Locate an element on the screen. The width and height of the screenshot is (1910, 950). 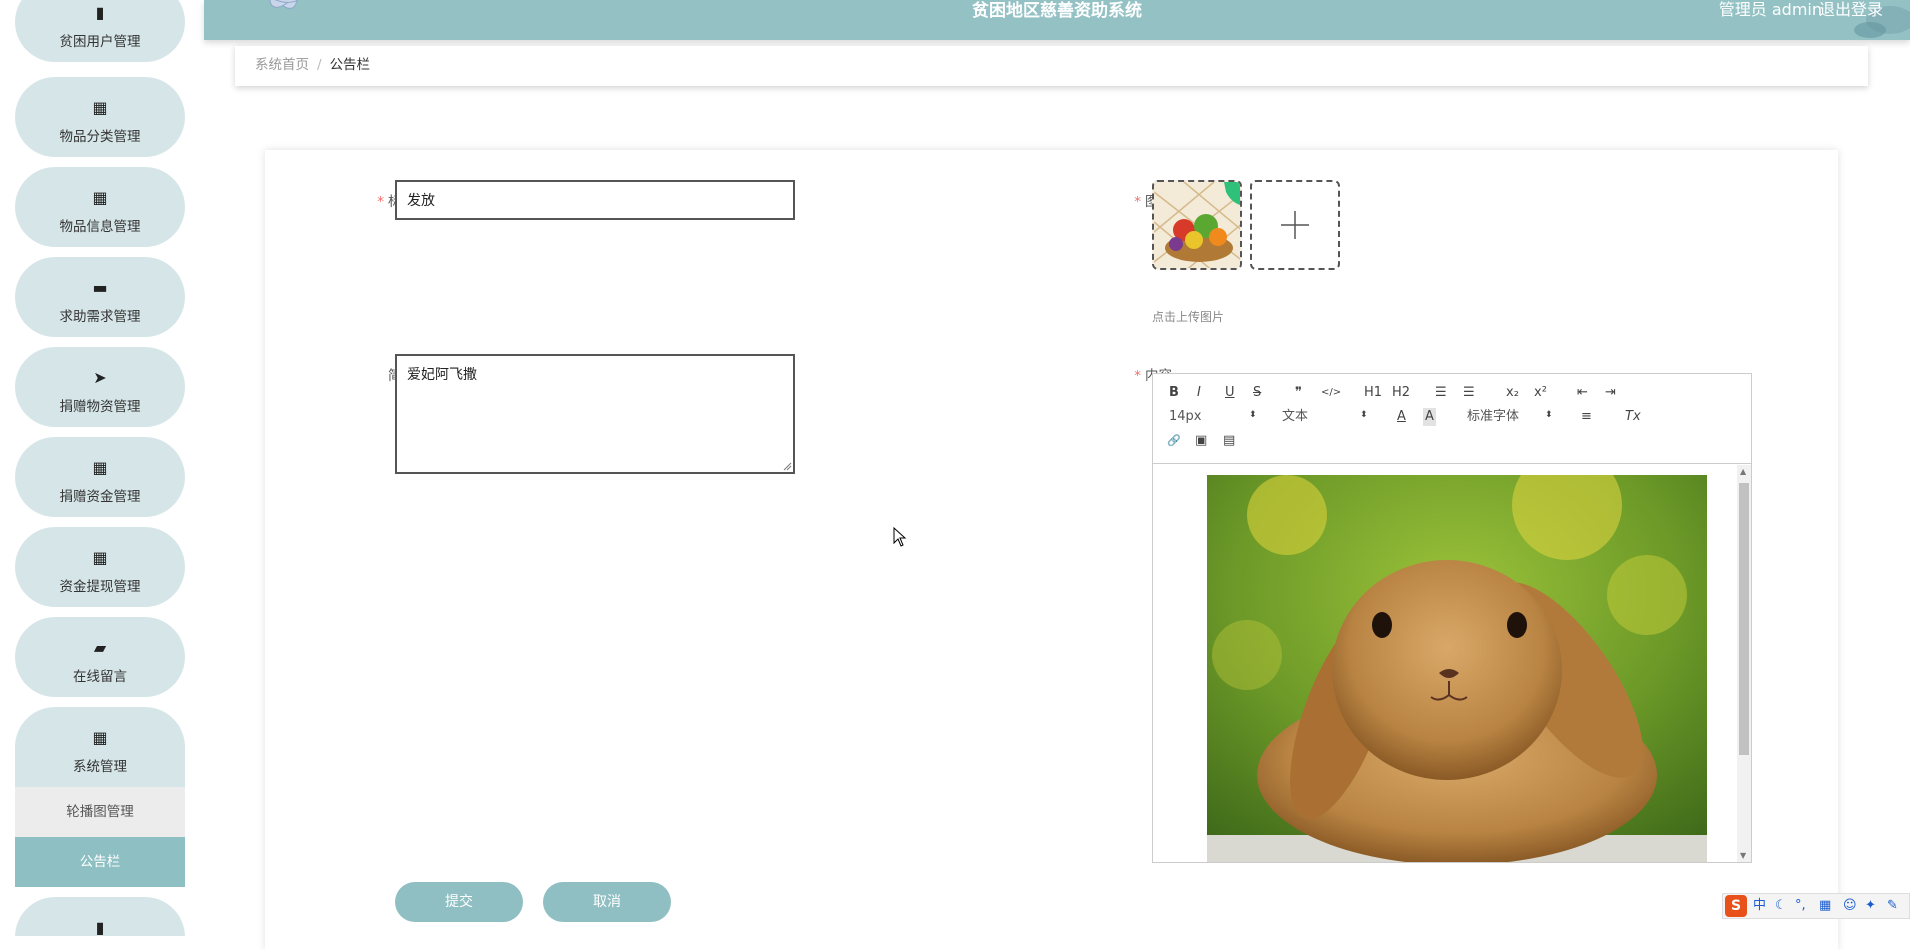
font-color-button: A is located at coordinates (1401, 417).